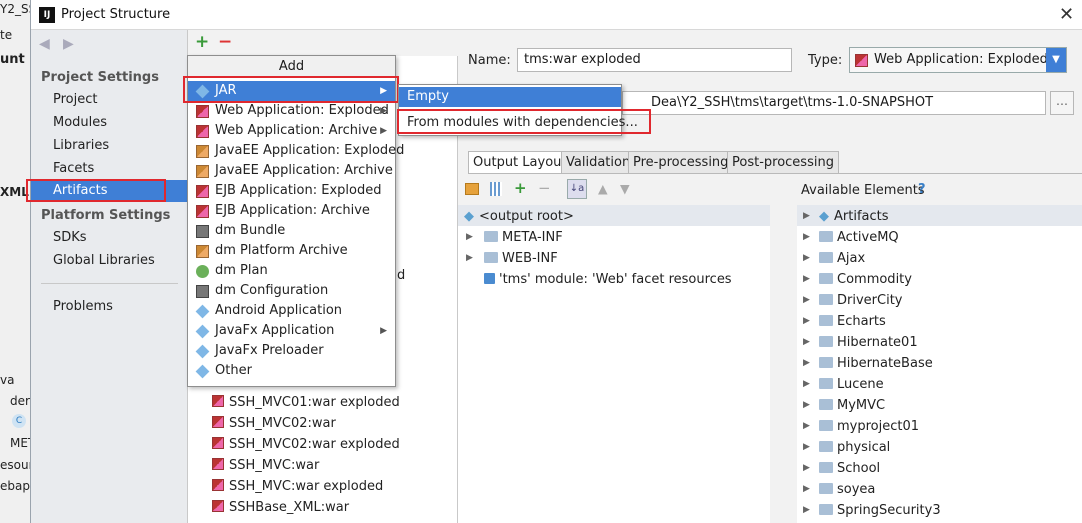  Describe the element at coordinates (520, 188) in the screenshot. I see `add-element-icon: +` at that location.